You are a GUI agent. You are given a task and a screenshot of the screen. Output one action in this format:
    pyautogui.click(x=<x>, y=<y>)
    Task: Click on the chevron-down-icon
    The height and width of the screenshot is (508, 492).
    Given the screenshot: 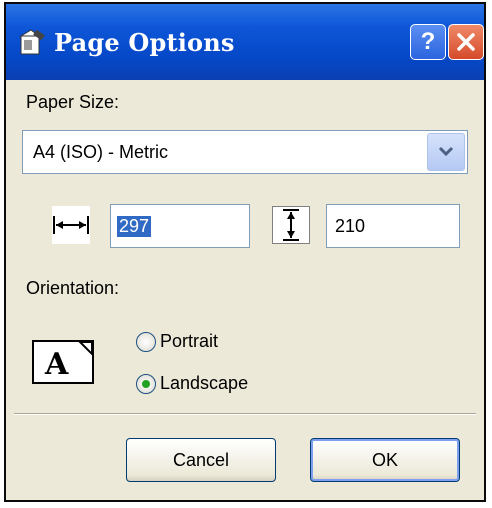 What is the action you would take?
    pyautogui.click(x=446, y=151)
    